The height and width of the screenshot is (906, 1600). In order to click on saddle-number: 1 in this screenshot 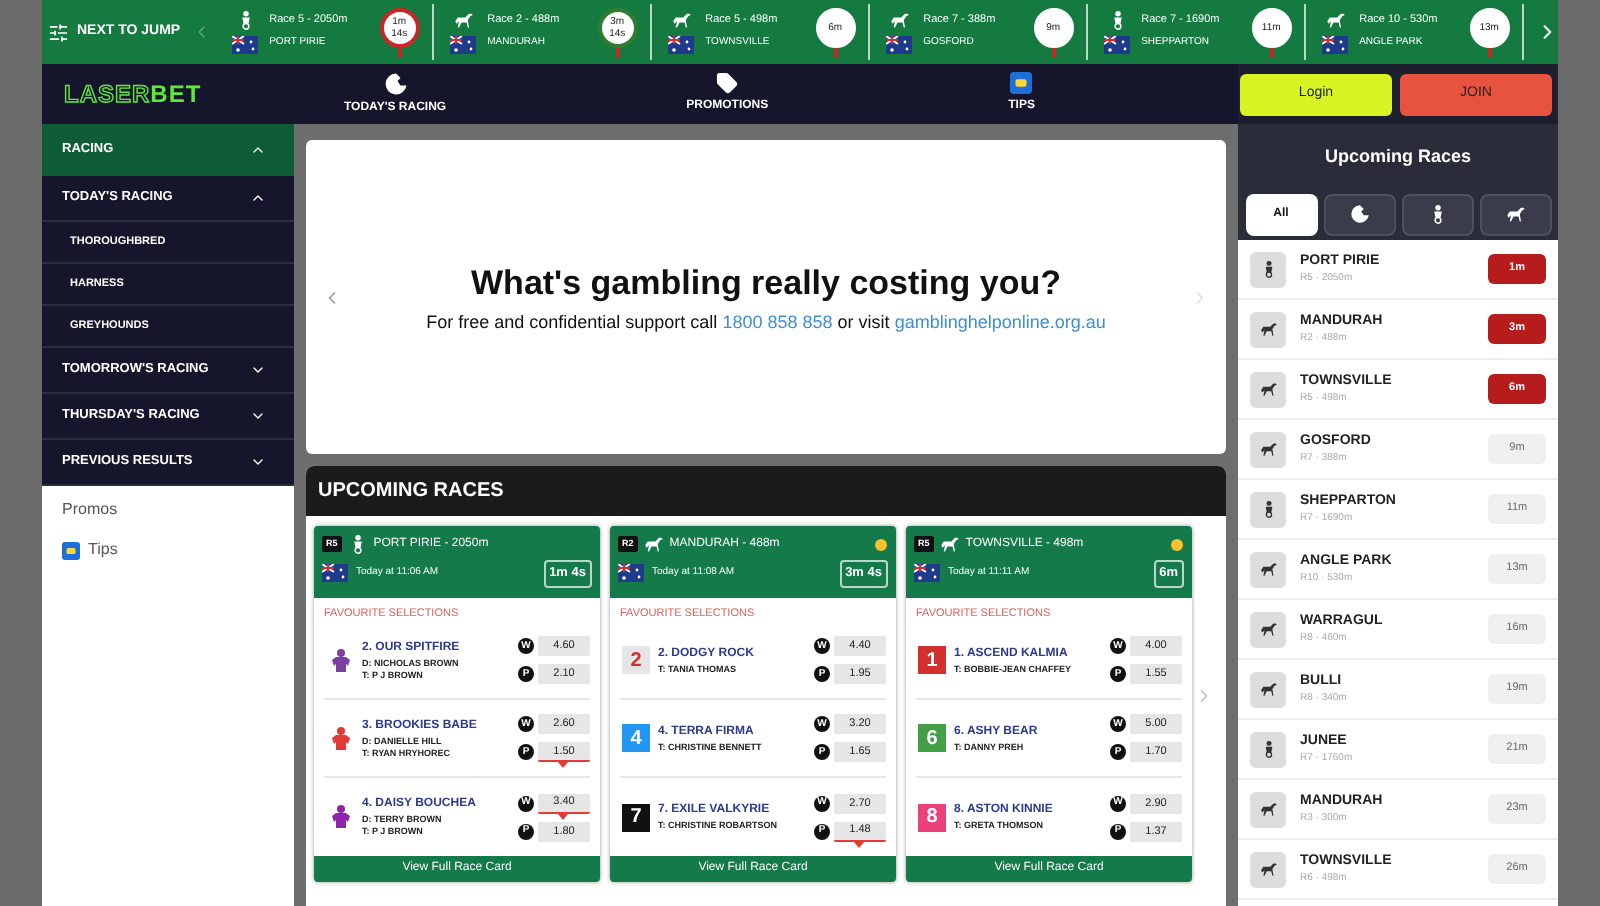, I will do `click(932, 660)`.